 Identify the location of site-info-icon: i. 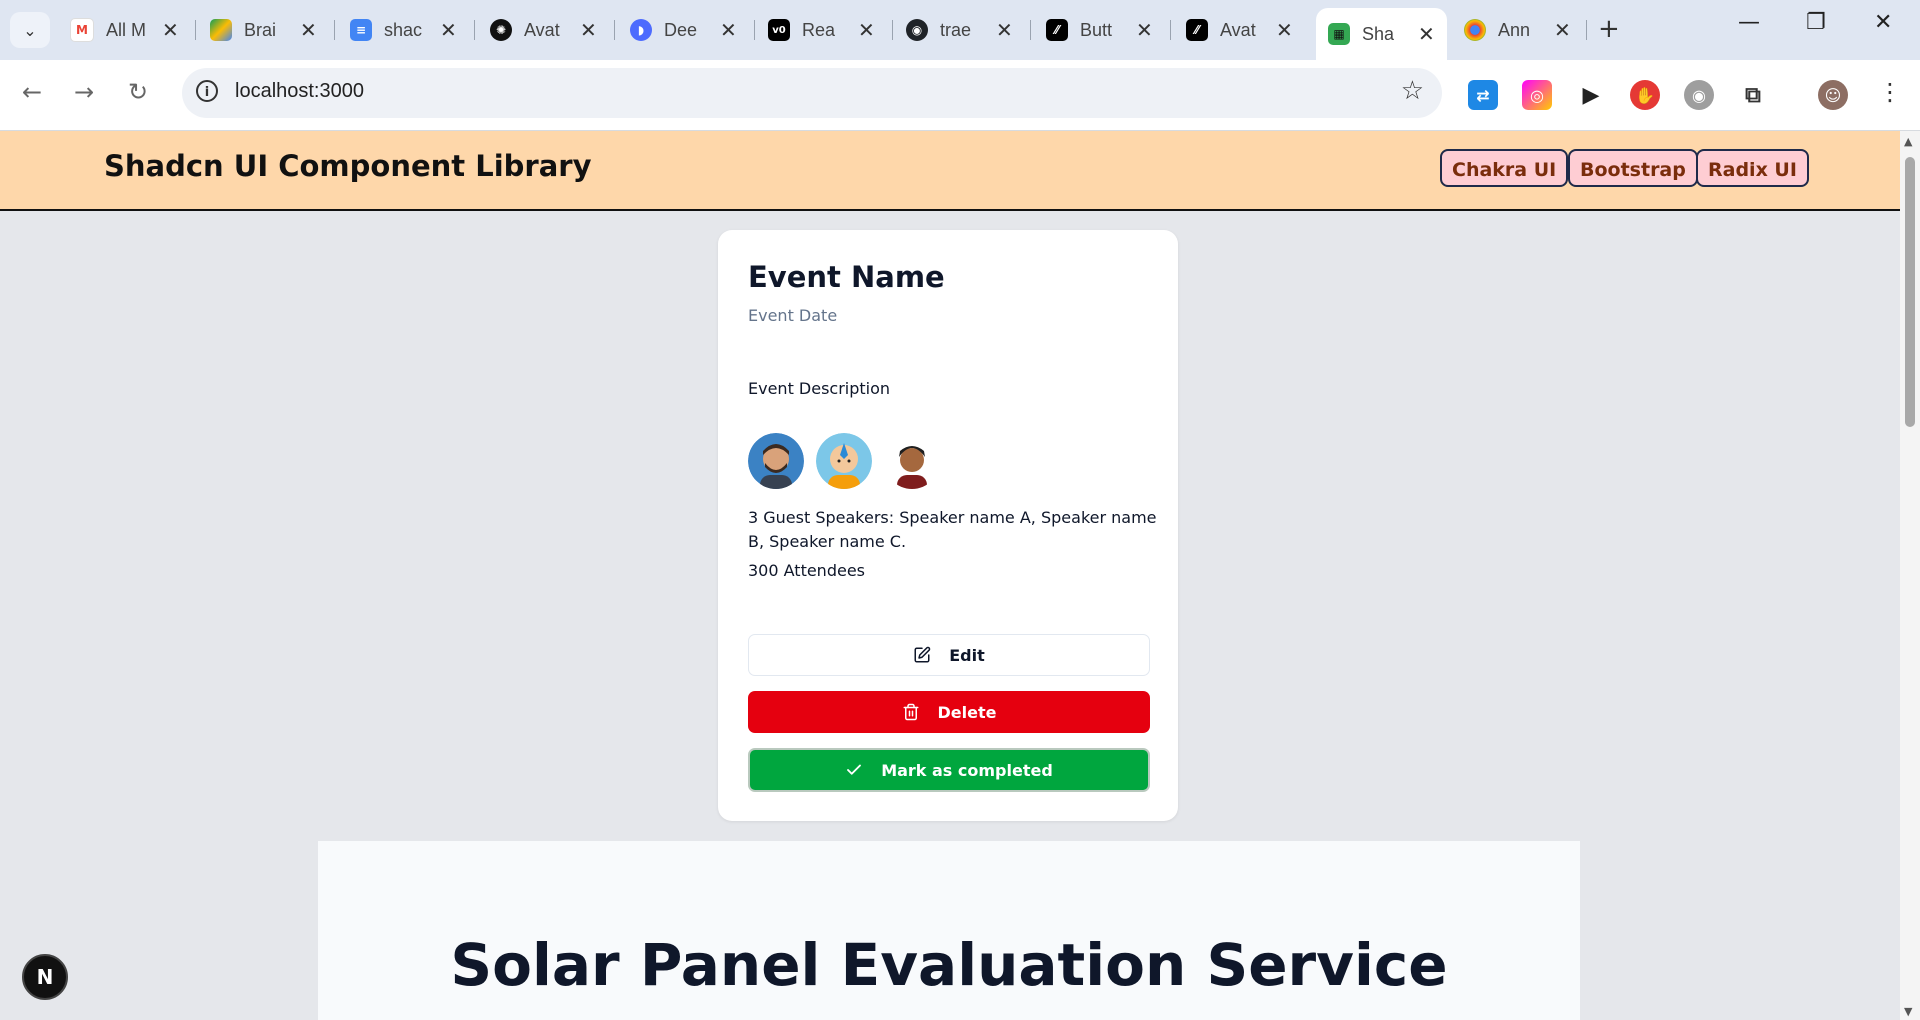
(207, 91).